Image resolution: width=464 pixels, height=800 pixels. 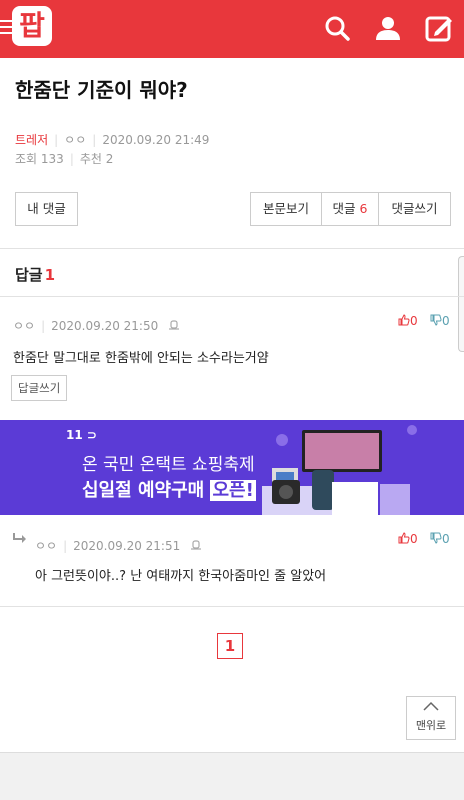 I want to click on comment-meta: ㅇㅇ | 2020.09.20 21:50, so click(x=96, y=325).